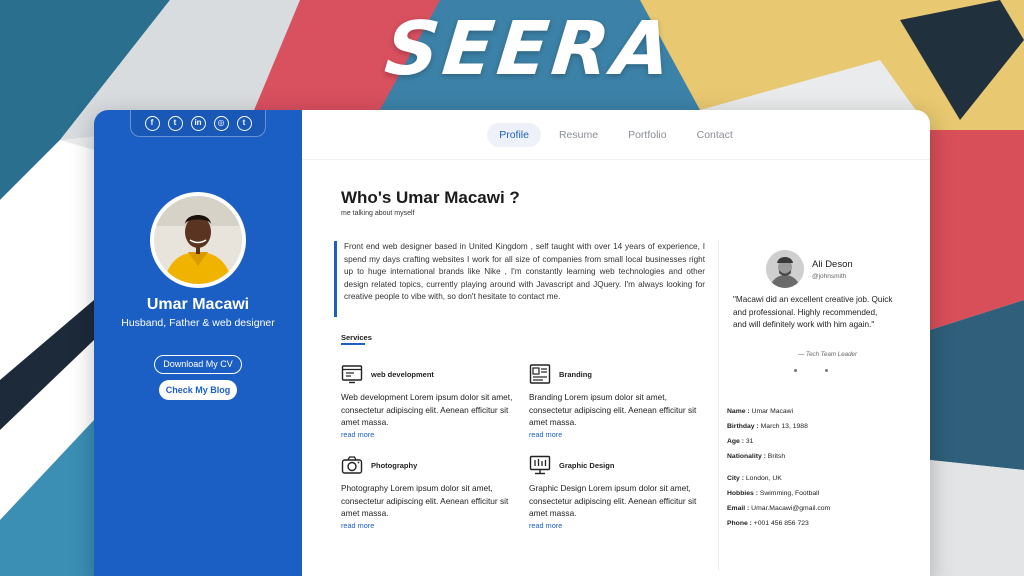 The height and width of the screenshot is (576, 1024). What do you see at coordinates (352, 465) in the screenshot?
I see `camera-icon` at bounding box center [352, 465].